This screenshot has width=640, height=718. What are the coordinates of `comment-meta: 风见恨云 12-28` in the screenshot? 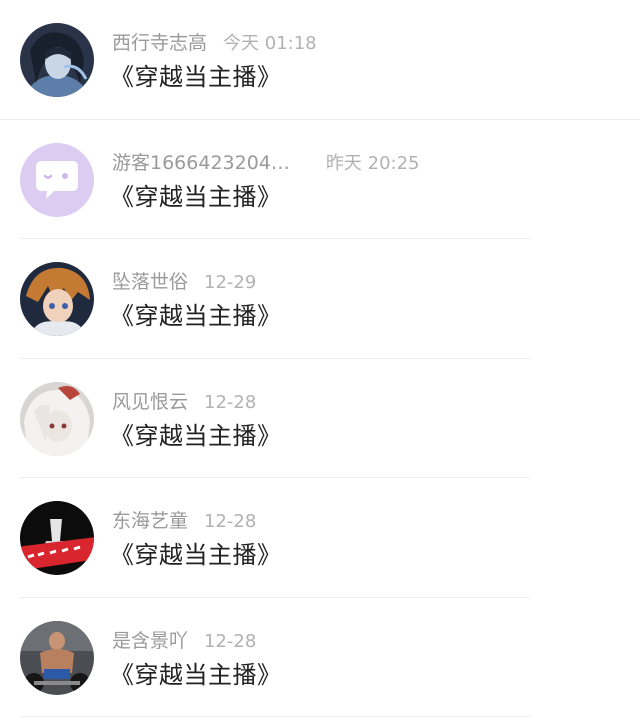 It's located at (184, 402).